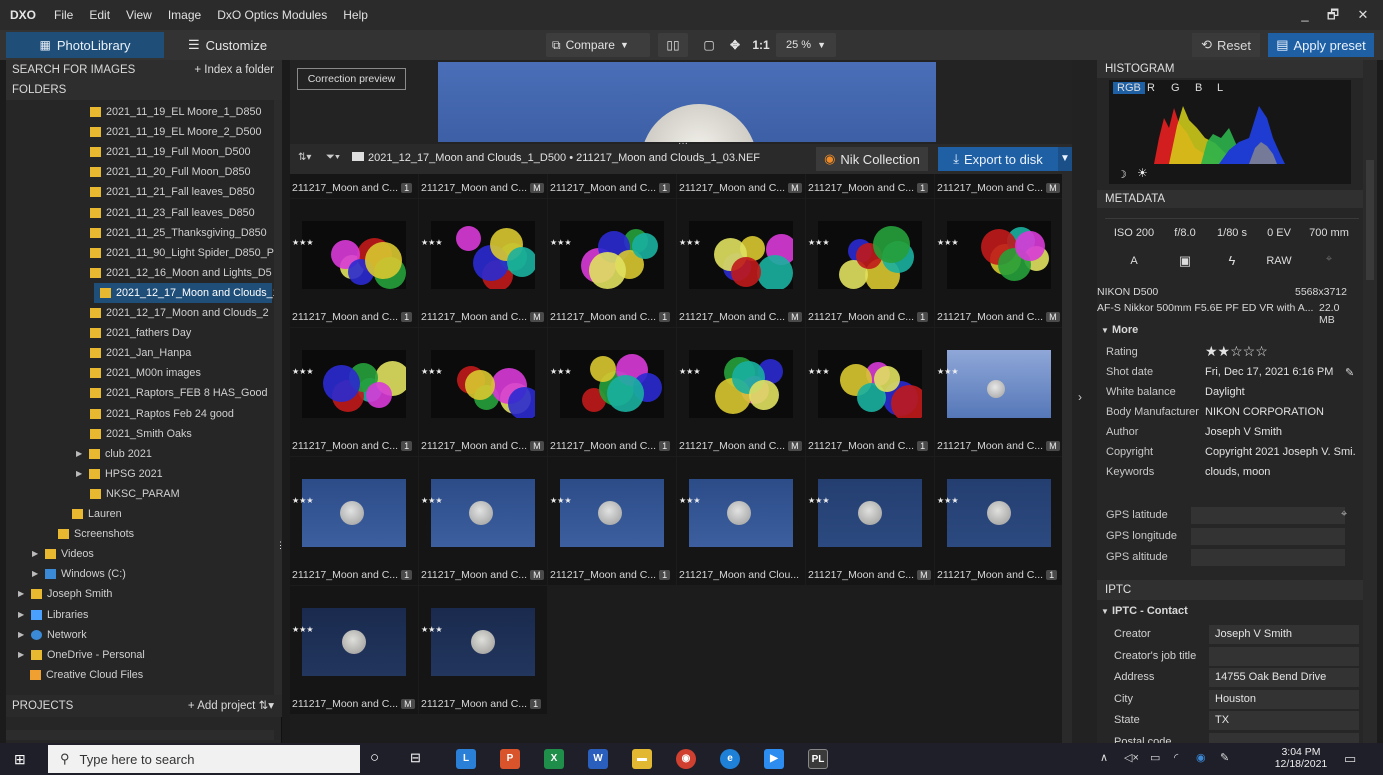 This screenshot has height=775, width=1383. I want to click on menu-image: Image, so click(184, 15).